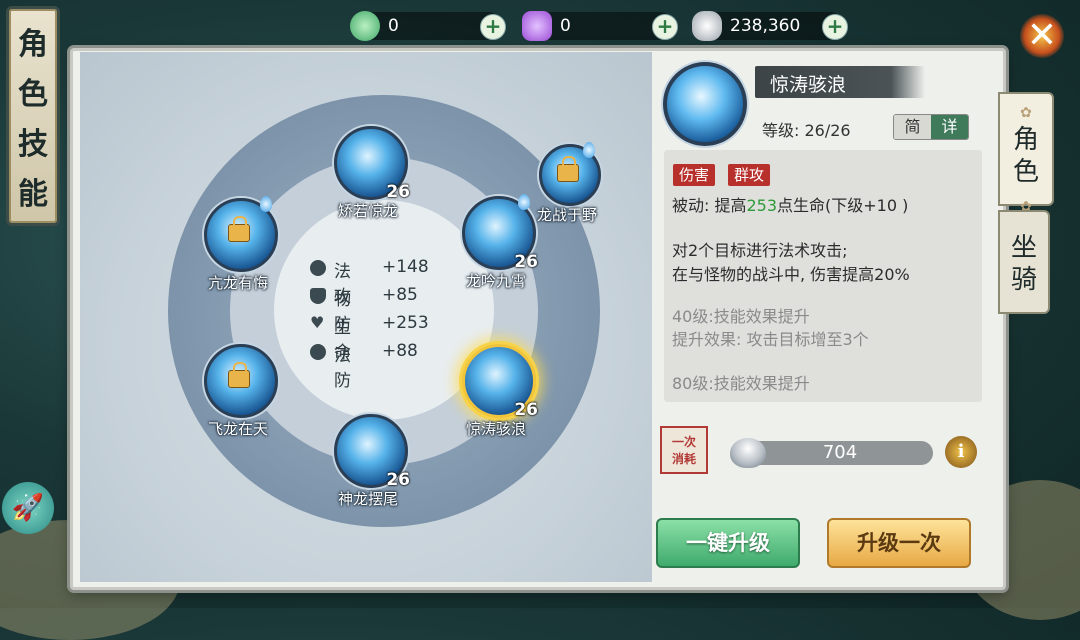 The image size is (1080, 640). What do you see at coordinates (318, 296) in the screenshot?
I see `shield-icon` at bounding box center [318, 296].